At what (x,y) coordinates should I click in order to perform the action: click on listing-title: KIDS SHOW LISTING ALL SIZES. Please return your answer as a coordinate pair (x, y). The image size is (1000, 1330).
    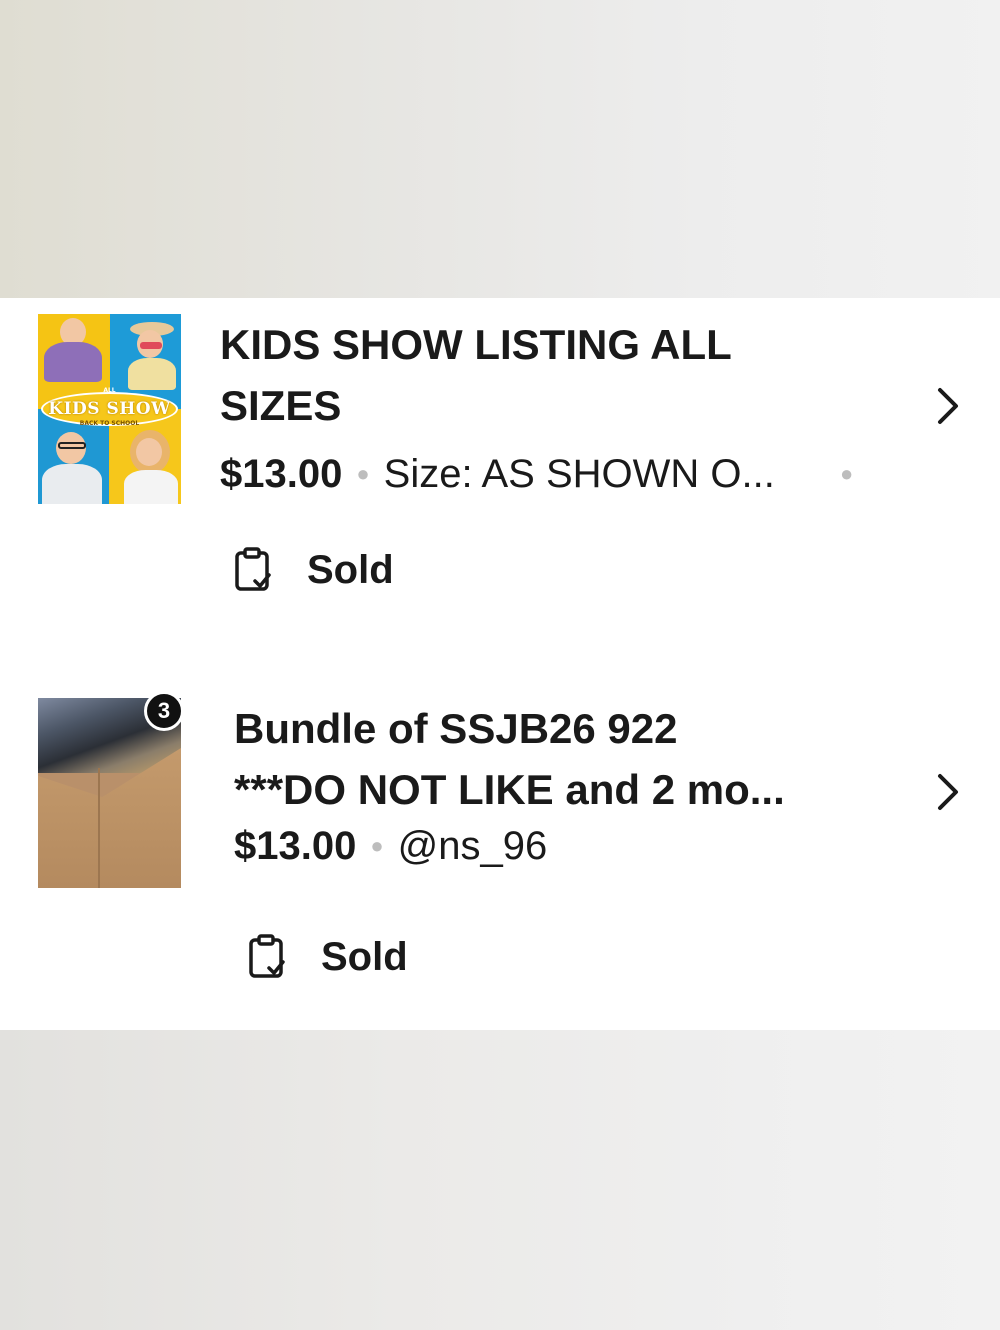
    Looking at the image, I should click on (476, 375).